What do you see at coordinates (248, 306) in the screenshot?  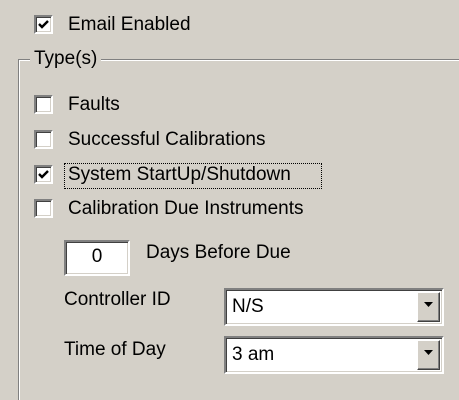 I see `controller-id-value: N/S` at bounding box center [248, 306].